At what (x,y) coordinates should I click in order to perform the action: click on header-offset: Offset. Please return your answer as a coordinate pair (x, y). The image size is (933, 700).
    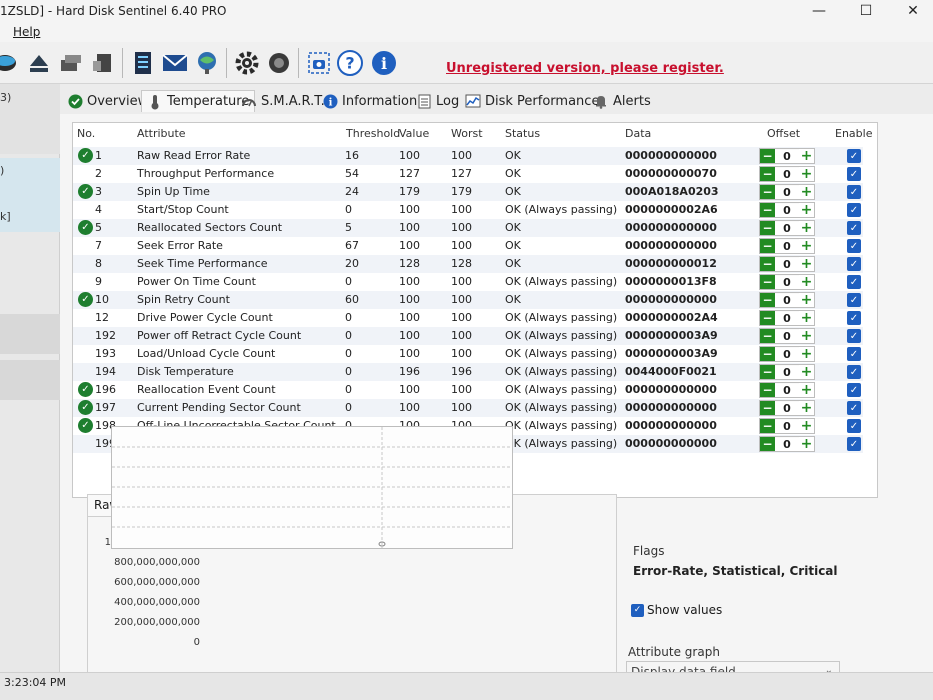
    Looking at the image, I should click on (783, 133).